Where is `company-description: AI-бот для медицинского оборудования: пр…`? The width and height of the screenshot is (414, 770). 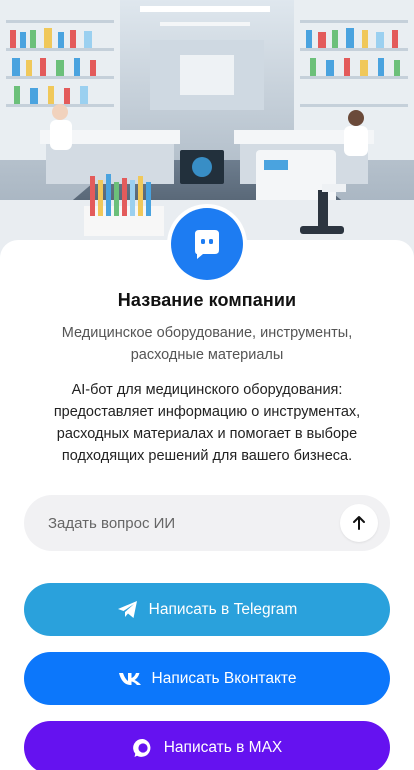 company-description: AI-бот для медицинского оборудования: пр… is located at coordinates (207, 423).